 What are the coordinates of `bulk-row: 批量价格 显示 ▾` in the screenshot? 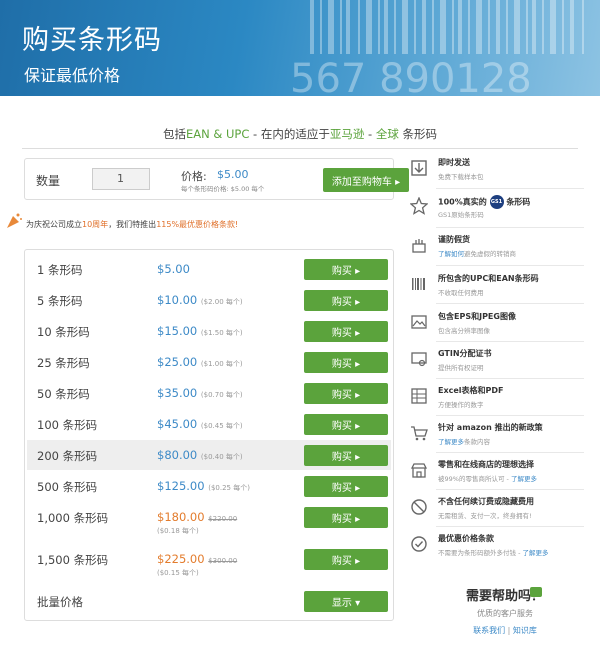 It's located at (209, 601).